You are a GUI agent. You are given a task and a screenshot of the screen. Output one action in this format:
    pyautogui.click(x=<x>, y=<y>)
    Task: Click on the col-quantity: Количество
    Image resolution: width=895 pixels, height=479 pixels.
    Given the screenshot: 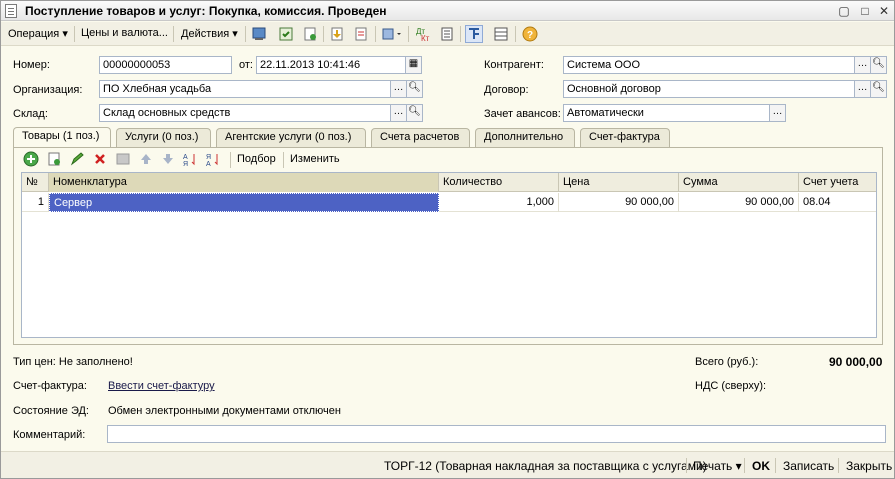 What is the action you would take?
    pyautogui.click(x=499, y=182)
    